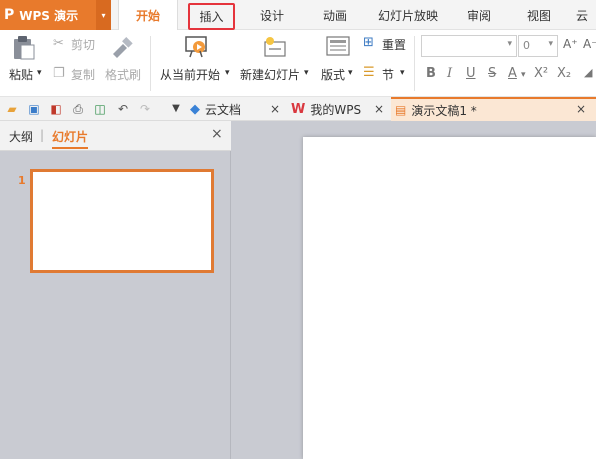  What do you see at coordinates (512, 73) in the screenshot?
I see `font-color-button: A` at bounding box center [512, 73].